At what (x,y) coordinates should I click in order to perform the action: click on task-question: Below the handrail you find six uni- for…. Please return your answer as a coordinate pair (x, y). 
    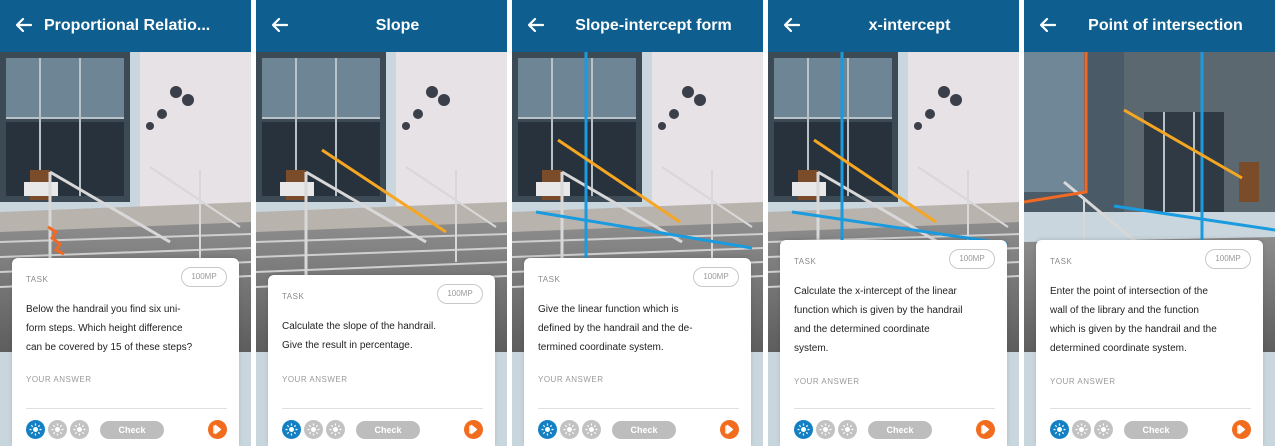
    Looking at the image, I should click on (126, 328).